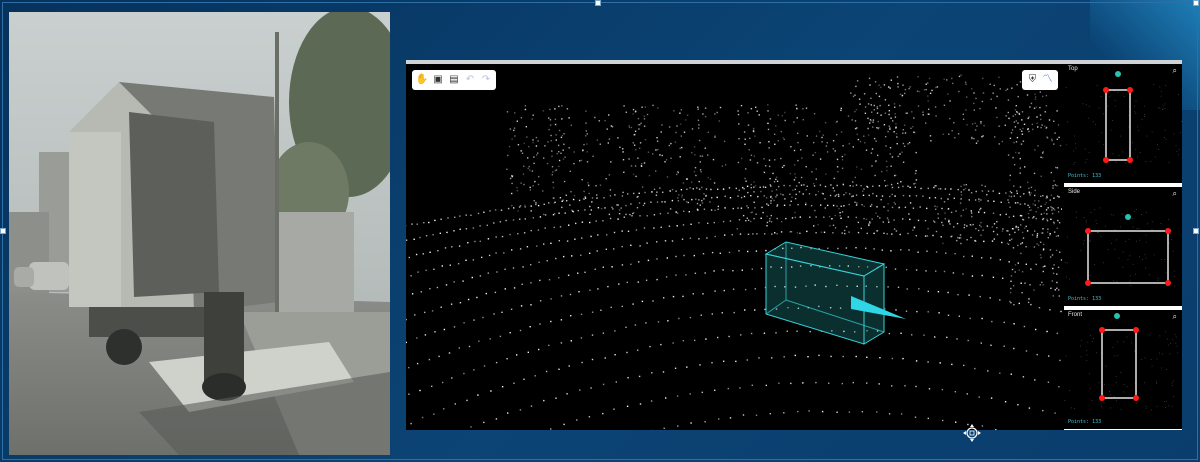 The height and width of the screenshot is (462, 1200). I want to click on view-toolbar: ⛨ 〽, so click(1040, 80).